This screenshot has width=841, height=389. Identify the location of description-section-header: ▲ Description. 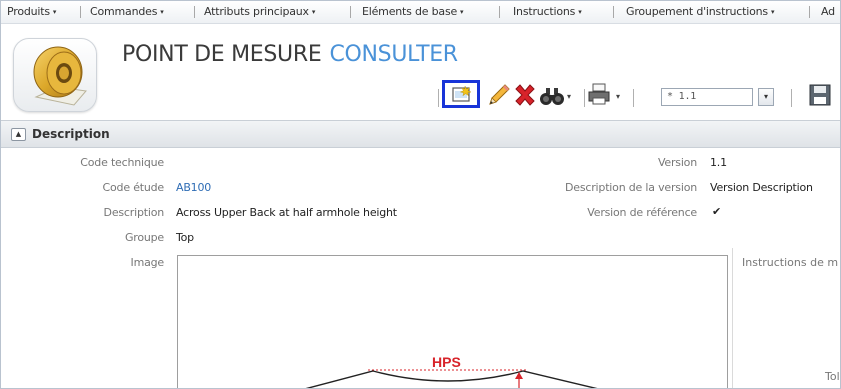
(420, 134).